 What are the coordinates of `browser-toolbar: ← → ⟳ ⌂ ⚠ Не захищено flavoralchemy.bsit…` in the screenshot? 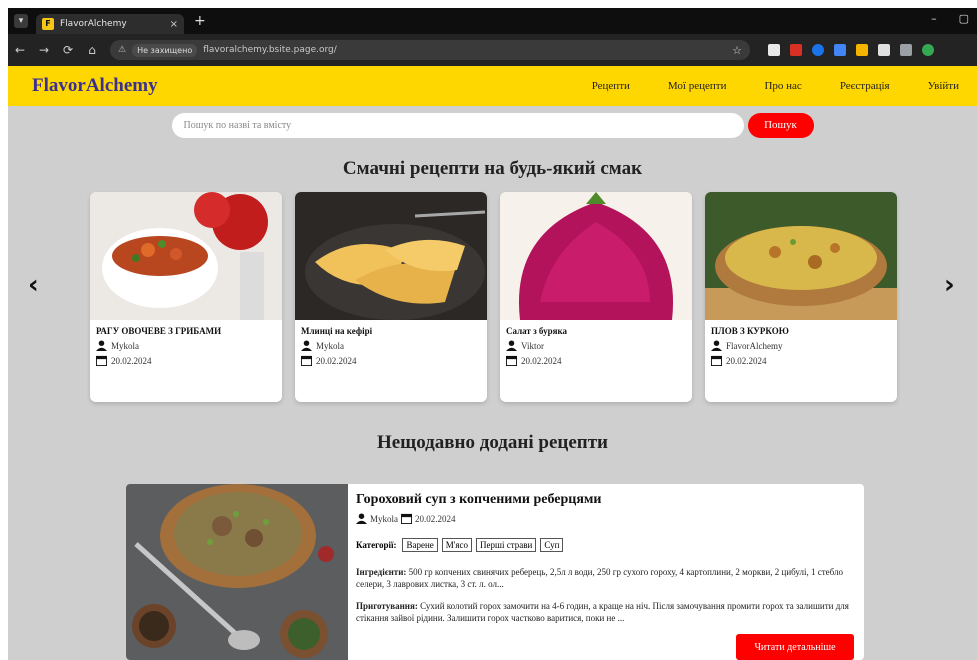 It's located at (492, 50).